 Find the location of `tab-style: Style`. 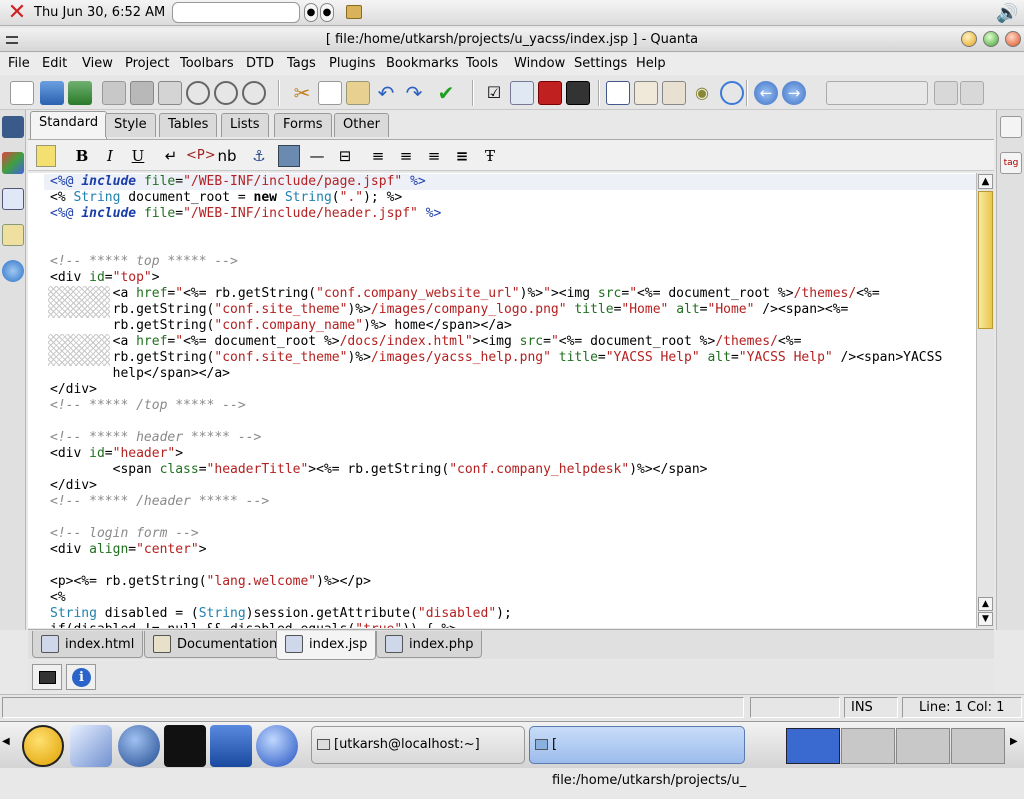

tab-style: Style is located at coordinates (130, 125).